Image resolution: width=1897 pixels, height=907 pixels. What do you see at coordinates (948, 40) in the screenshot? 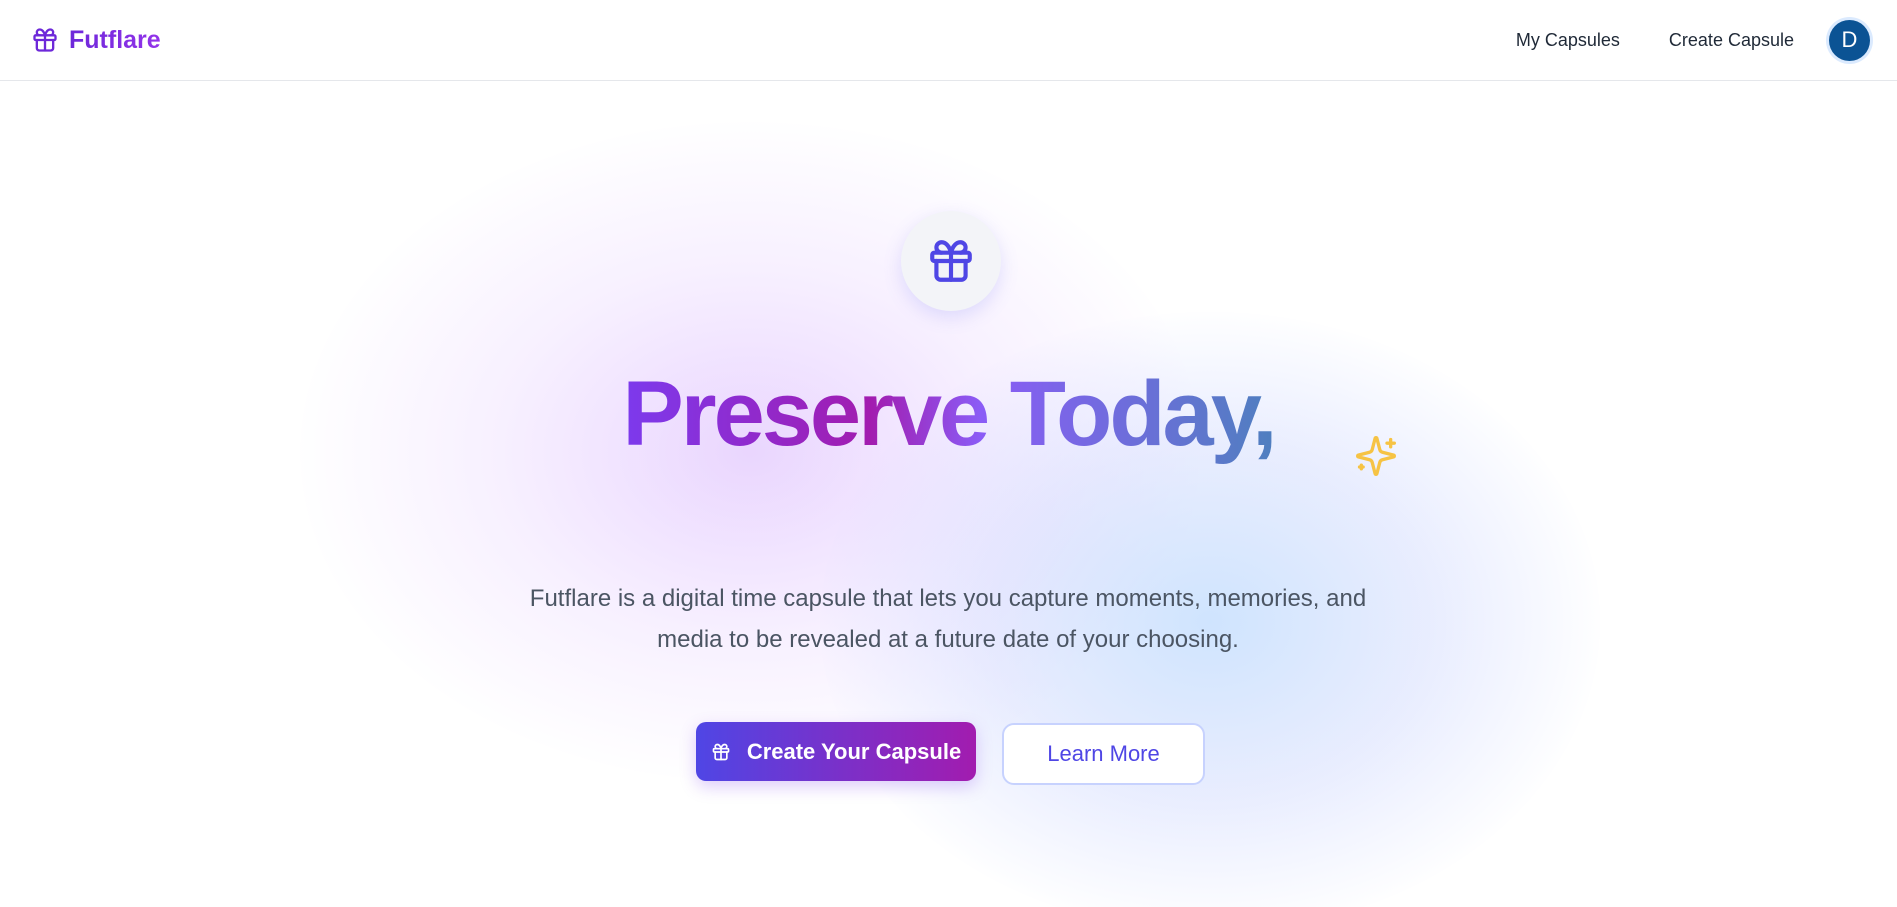
I see `top-navbar: Futflare My Capsules Create Capsule D` at bounding box center [948, 40].